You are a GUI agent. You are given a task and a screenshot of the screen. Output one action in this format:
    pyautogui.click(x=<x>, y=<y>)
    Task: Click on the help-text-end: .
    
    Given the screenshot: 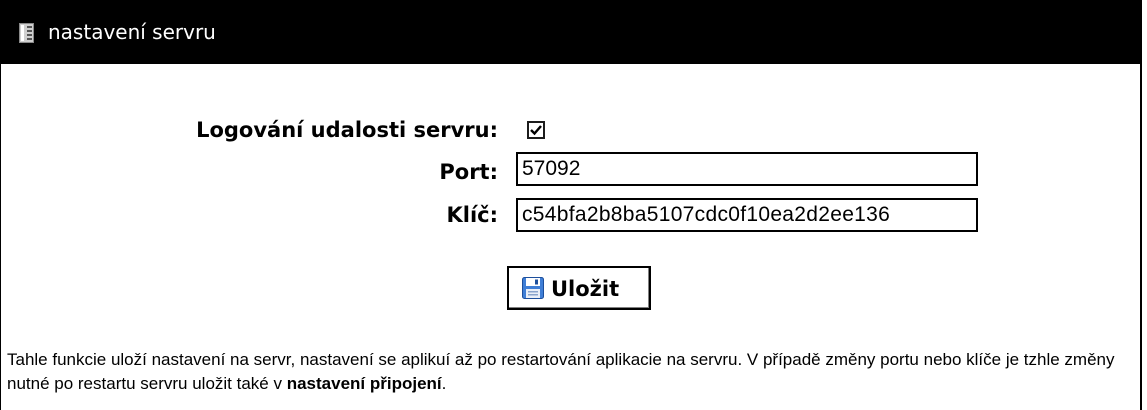 What is the action you would take?
    pyautogui.click(x=444, y=383)
    